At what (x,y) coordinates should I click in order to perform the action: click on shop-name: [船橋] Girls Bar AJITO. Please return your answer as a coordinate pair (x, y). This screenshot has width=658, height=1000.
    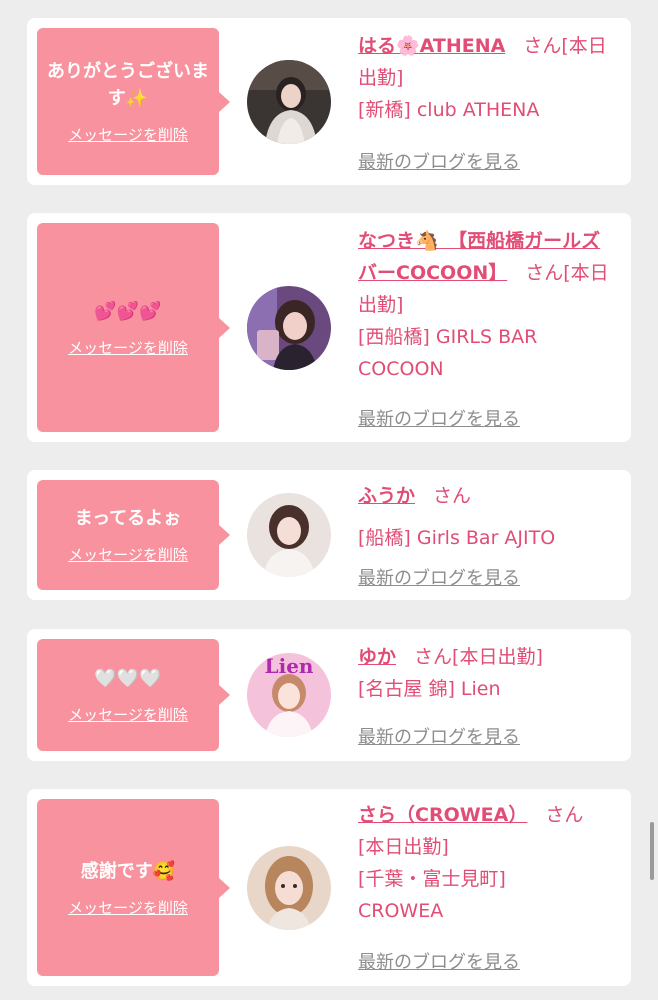
    Looking at the image, I should click on (457, 538).